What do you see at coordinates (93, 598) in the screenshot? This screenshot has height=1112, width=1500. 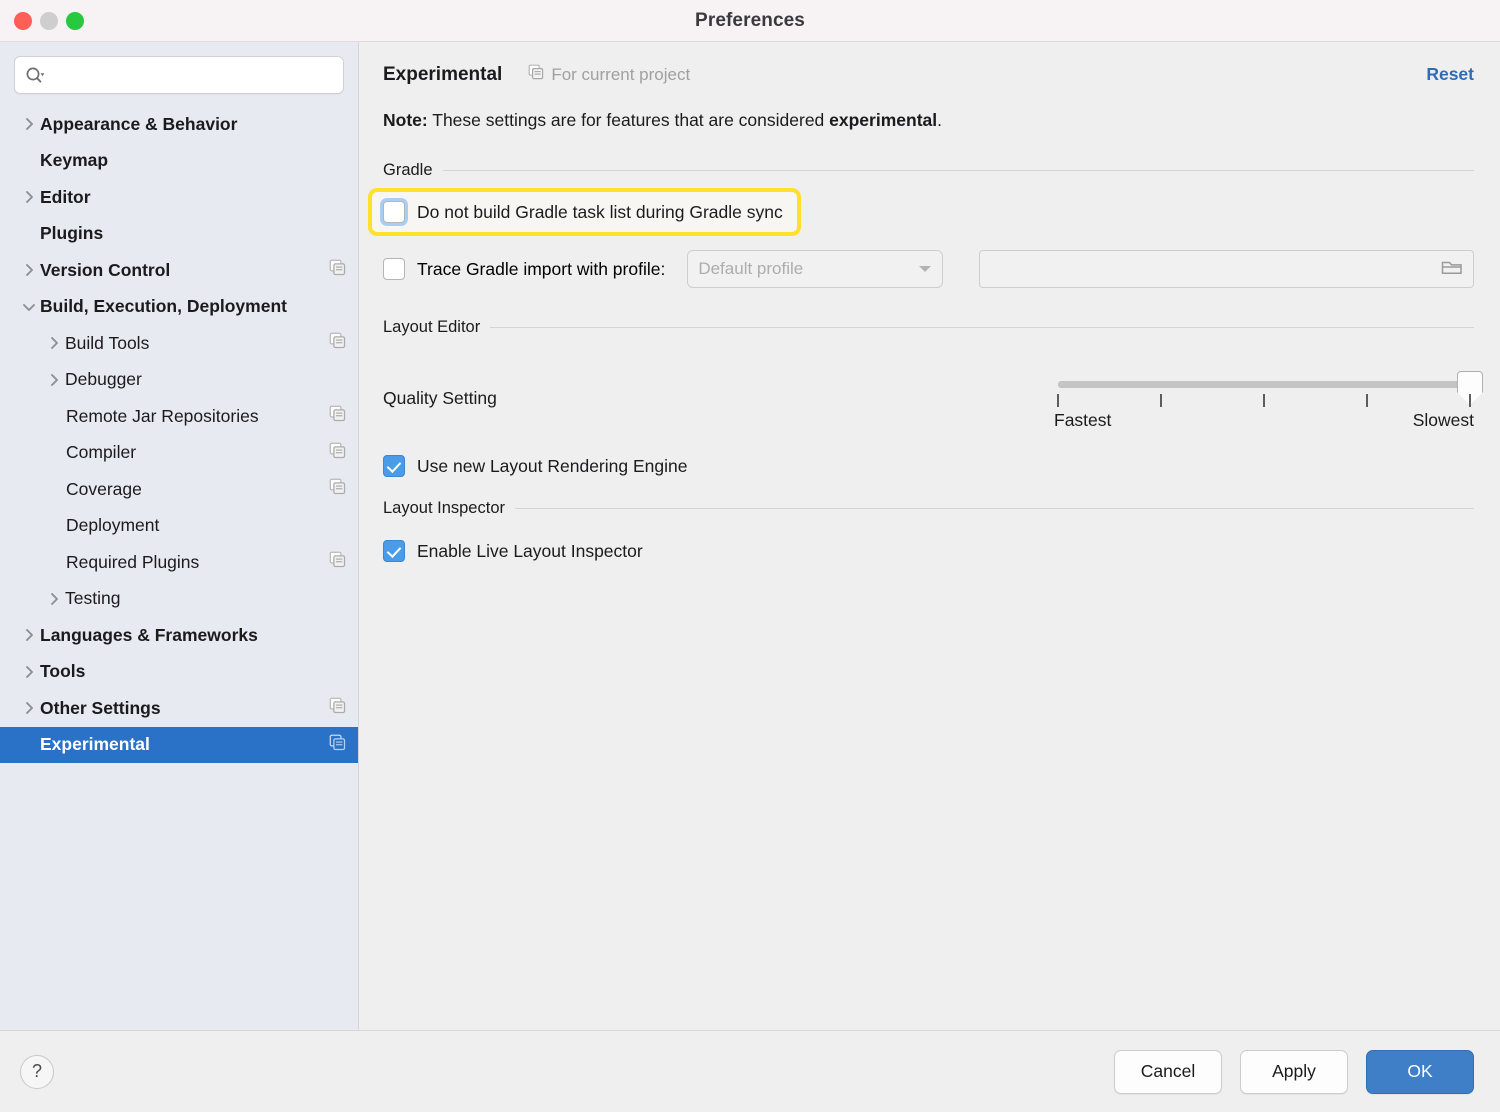 I see `sidebar-item-label: Testing` at bounding box center [93, 598].